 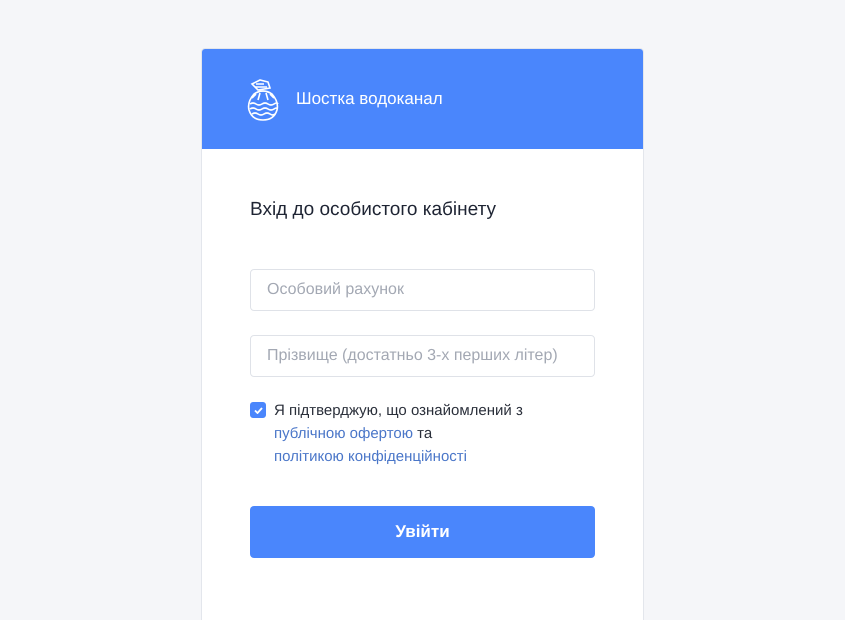 I want to click on input-field: Особовий рахунок, so click(x=422, y=290).